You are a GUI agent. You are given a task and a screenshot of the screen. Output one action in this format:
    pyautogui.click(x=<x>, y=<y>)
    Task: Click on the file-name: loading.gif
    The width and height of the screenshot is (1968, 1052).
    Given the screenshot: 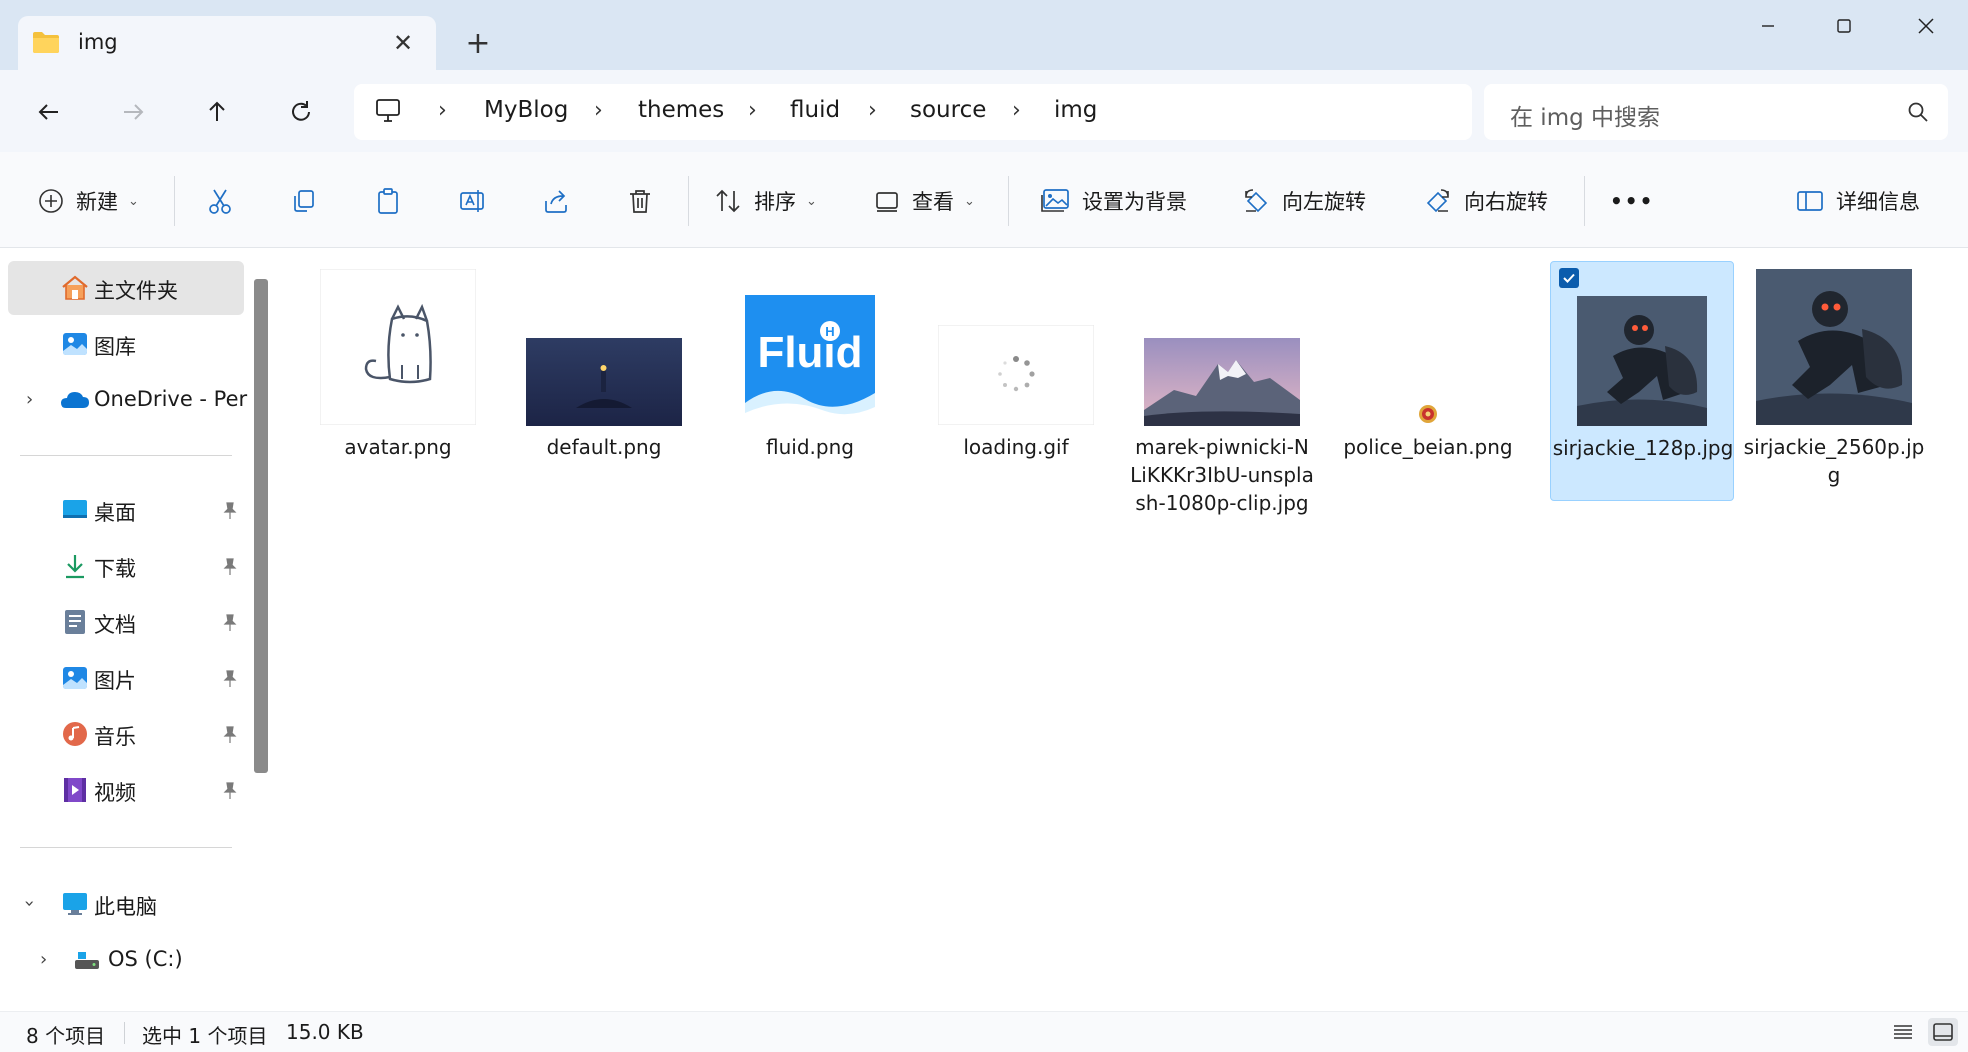 What is the action you would take?
    pyautogui.click(x=1016, y=447)
    